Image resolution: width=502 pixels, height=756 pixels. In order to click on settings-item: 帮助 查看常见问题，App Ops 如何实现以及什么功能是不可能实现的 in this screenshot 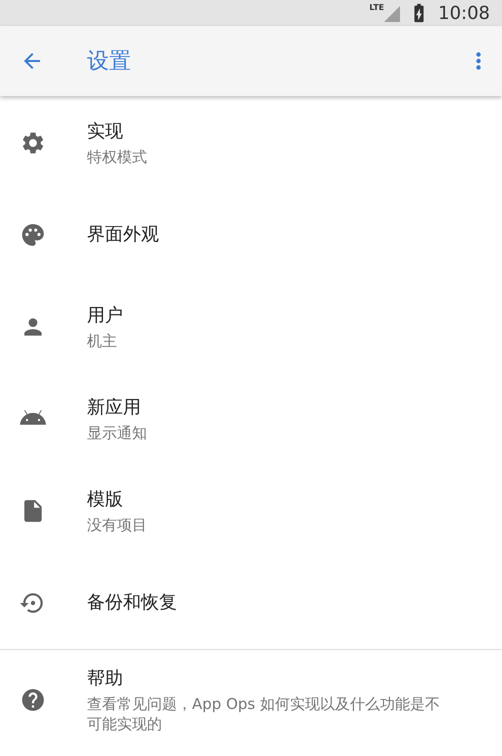, I will do `click(251, 700)`.